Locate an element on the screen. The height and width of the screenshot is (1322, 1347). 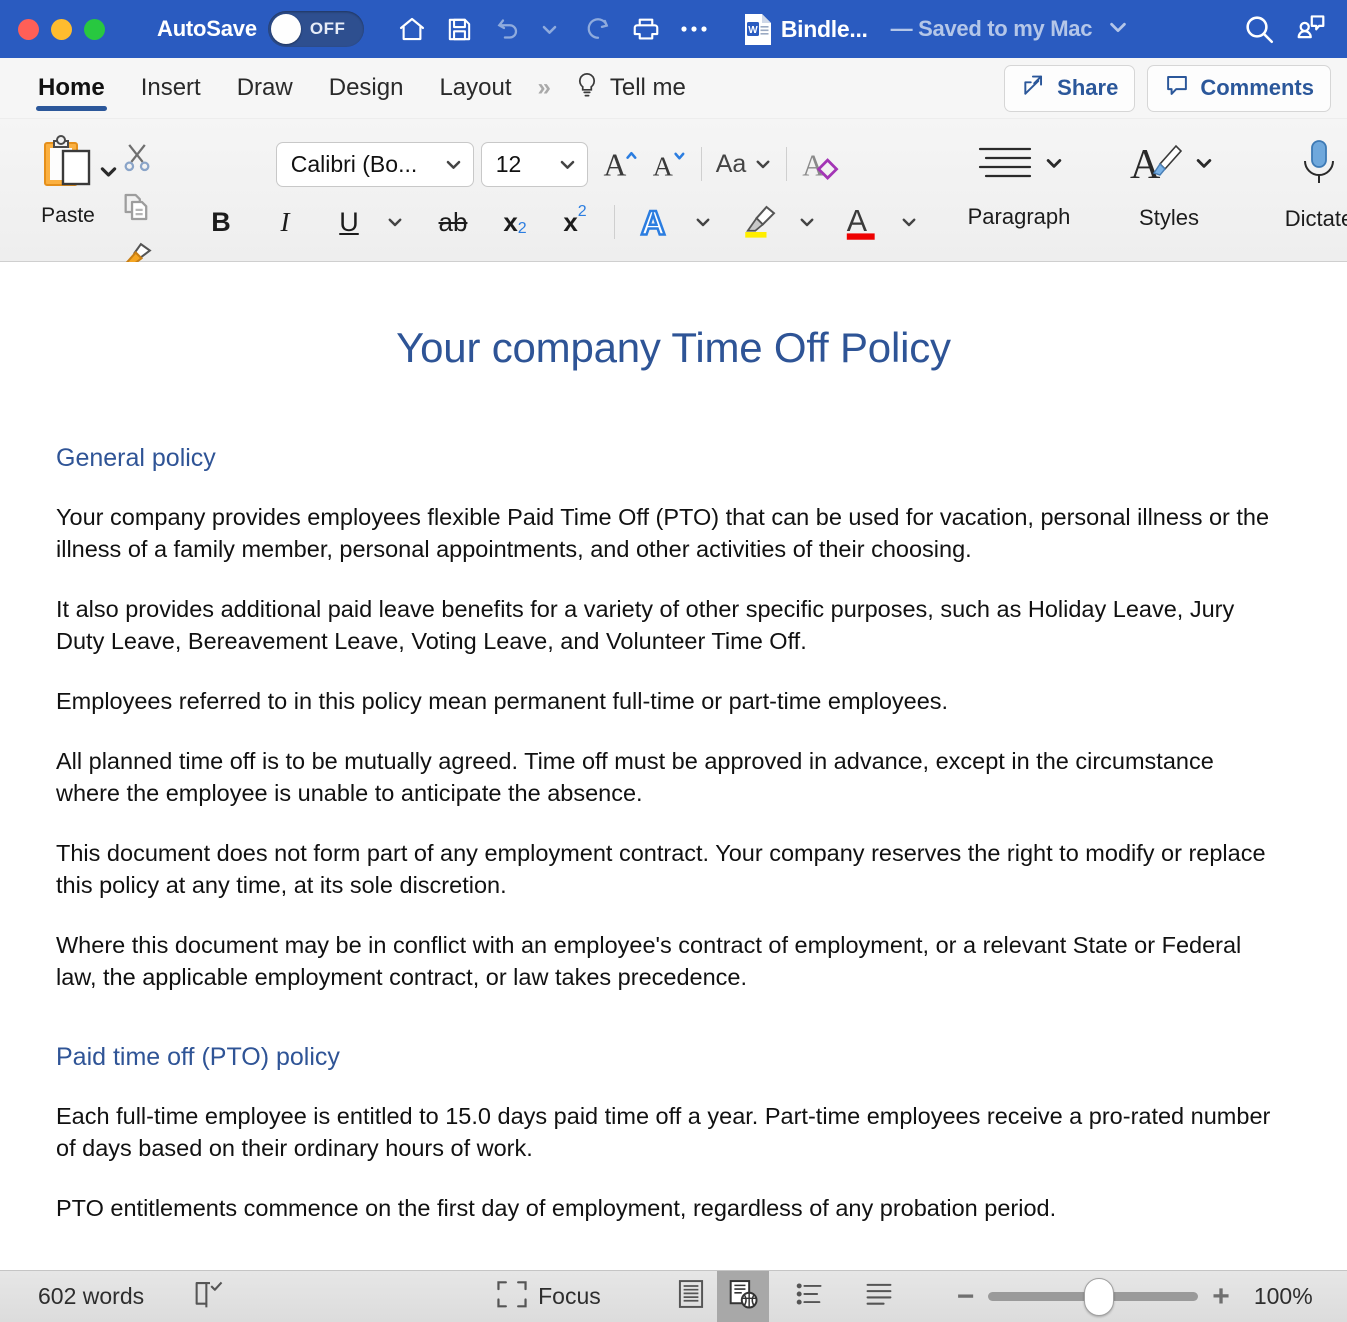
paragraph-dropdown-icon is located at coordinates (1054, 165).